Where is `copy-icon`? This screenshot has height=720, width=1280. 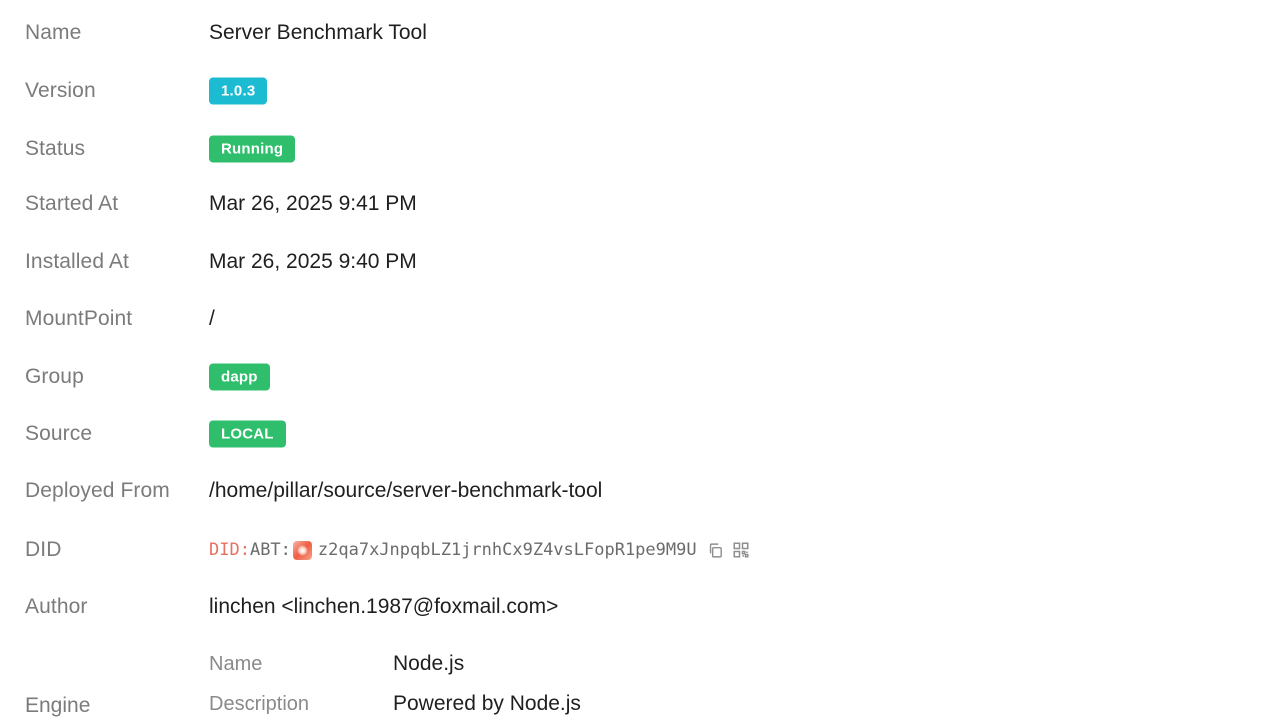
copy-icon is located at coordinates (716, 550).